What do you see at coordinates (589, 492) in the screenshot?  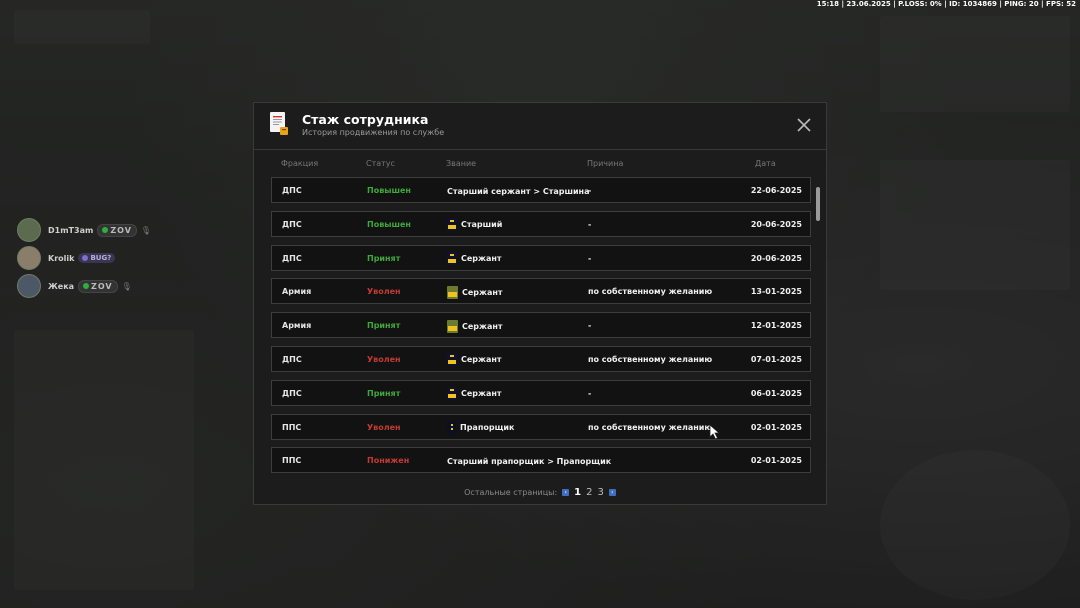 I see `page-button-2: 2` at bounding box center [589, 492].